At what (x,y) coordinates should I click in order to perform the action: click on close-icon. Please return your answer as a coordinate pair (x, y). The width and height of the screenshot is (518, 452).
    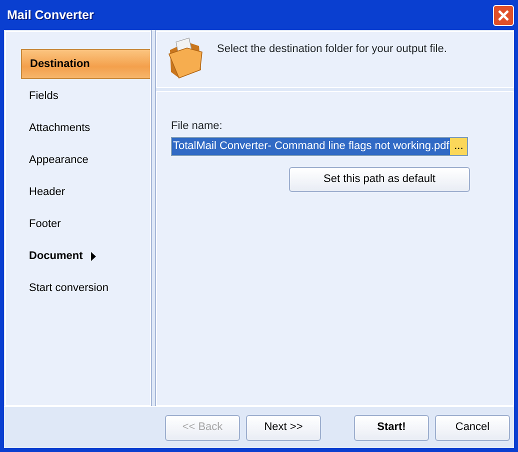
    Looking at the image, I should click on (503, 15).